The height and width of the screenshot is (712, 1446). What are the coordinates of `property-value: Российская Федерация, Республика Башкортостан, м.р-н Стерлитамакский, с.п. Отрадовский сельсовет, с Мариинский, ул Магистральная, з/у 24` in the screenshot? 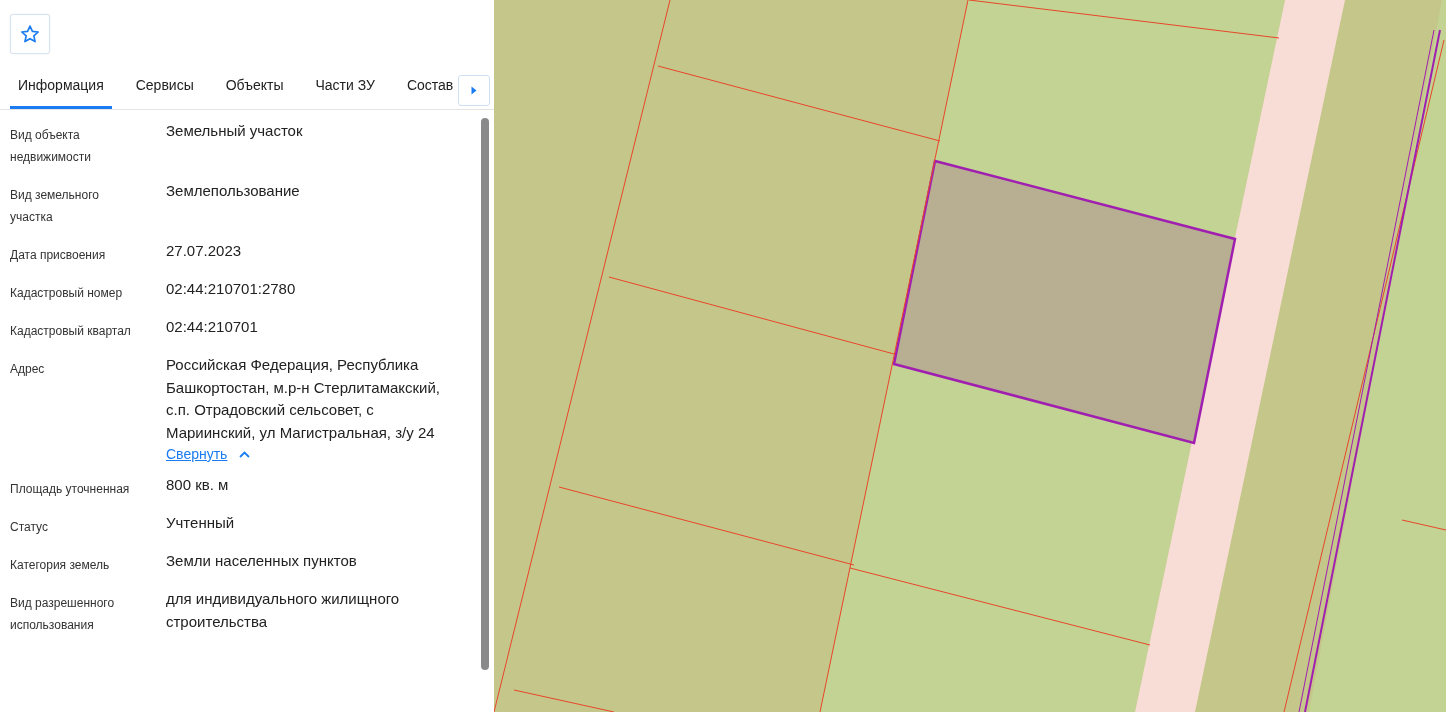 It's located at (304, 399).